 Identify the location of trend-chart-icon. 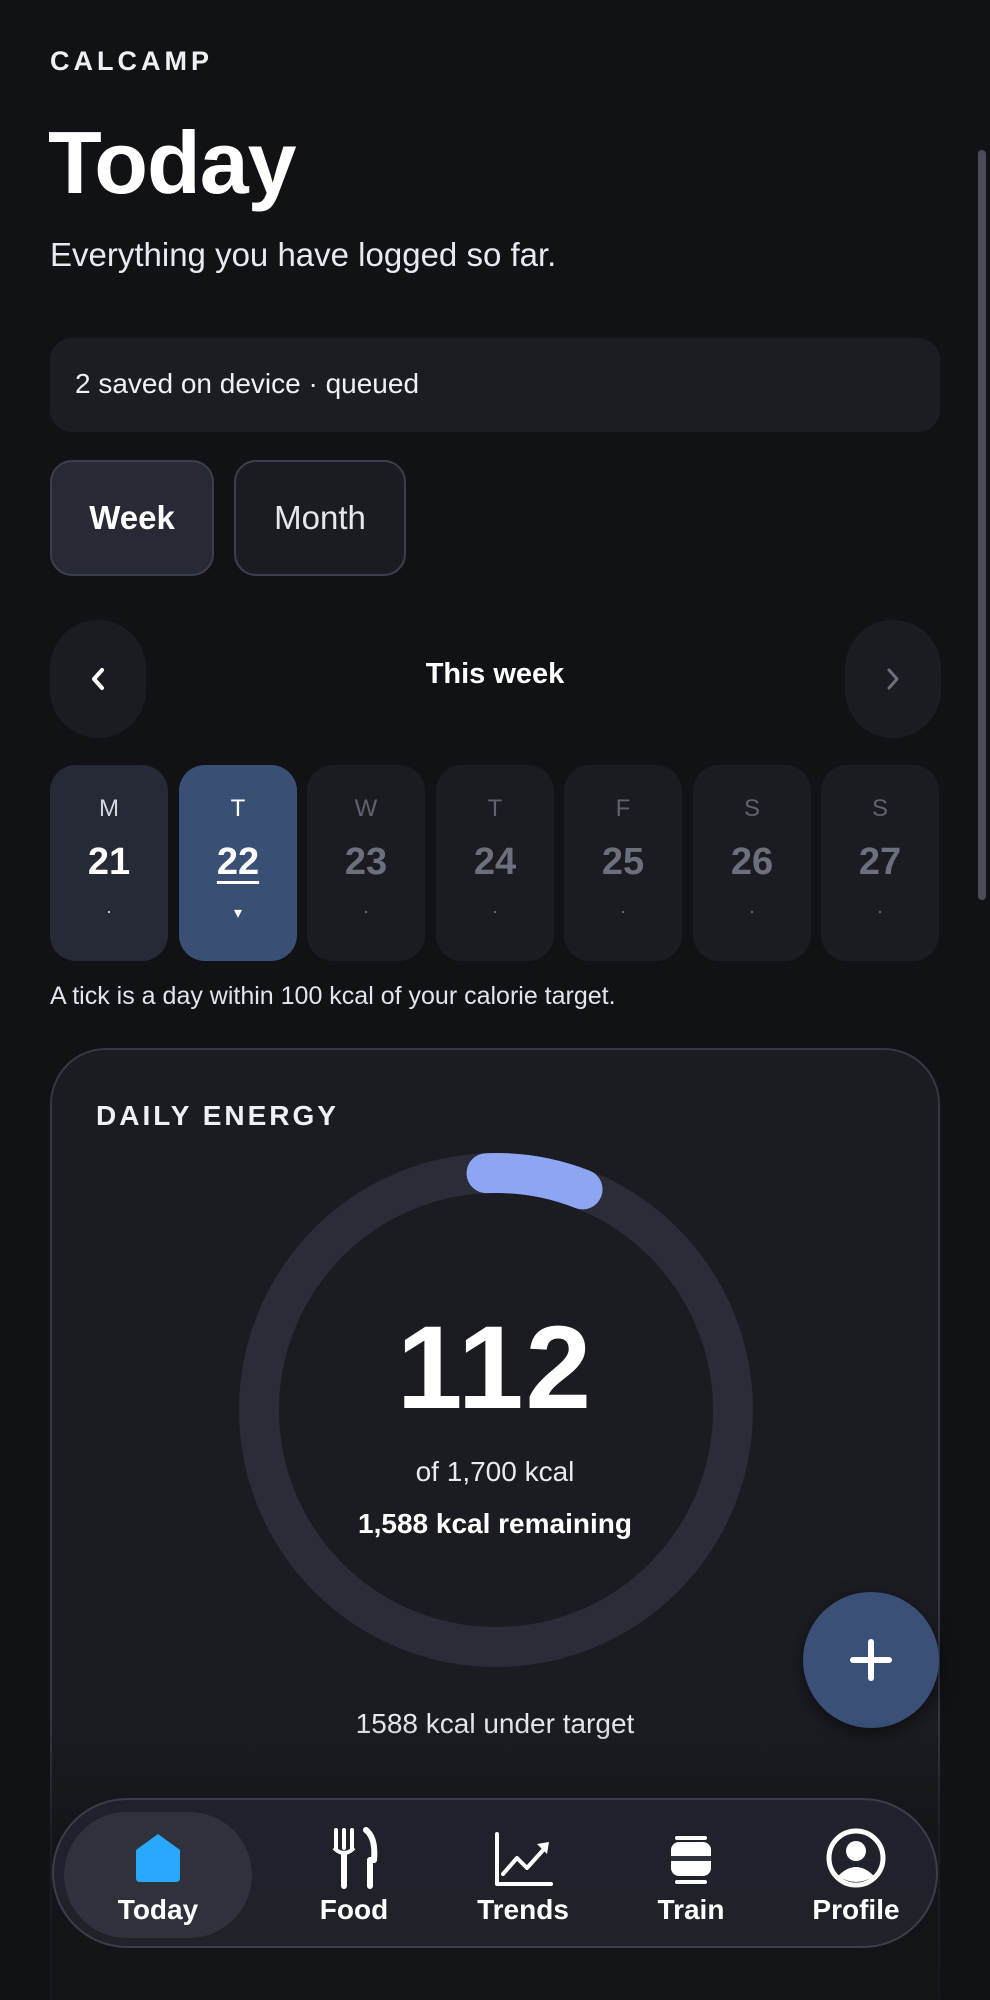
(524, 1859).